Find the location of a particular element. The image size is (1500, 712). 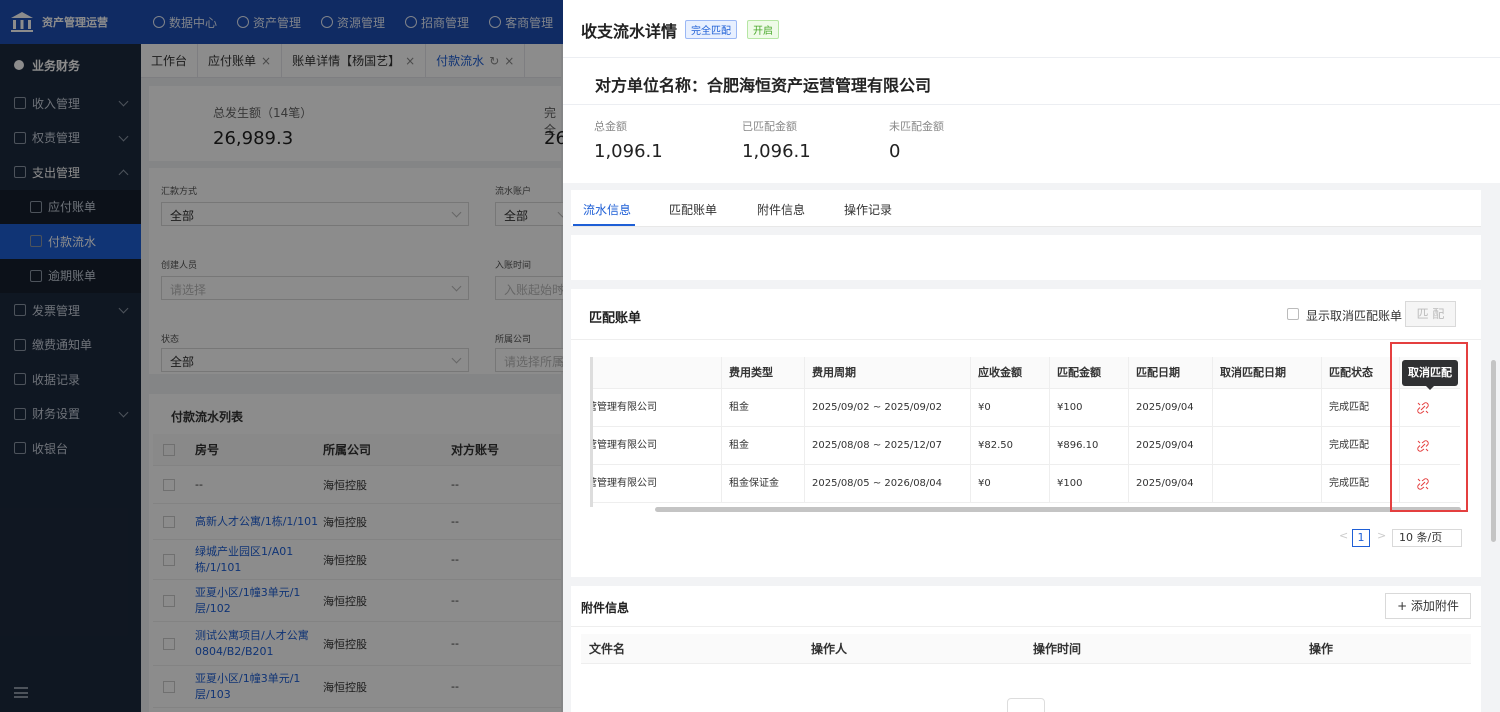

matched-value: 1,096.1 is located at coordinates (776, 151).